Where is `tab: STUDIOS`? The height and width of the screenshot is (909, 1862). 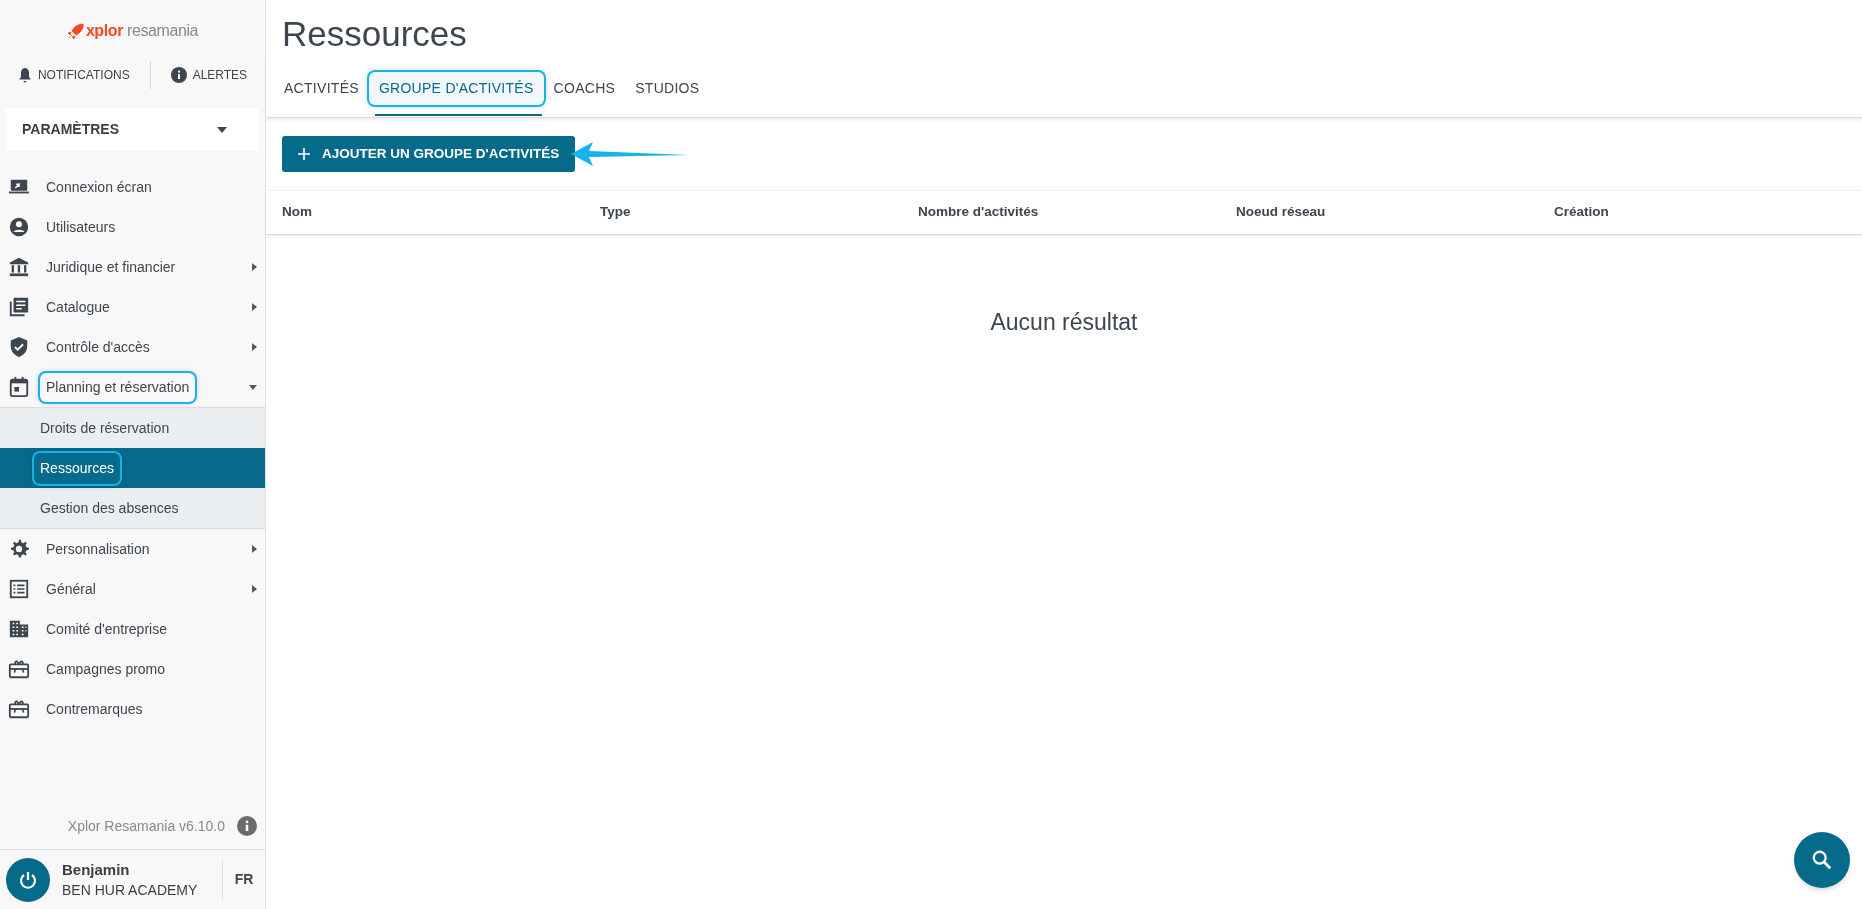 tab: STUDIOS is located at coordinates (667, 88).